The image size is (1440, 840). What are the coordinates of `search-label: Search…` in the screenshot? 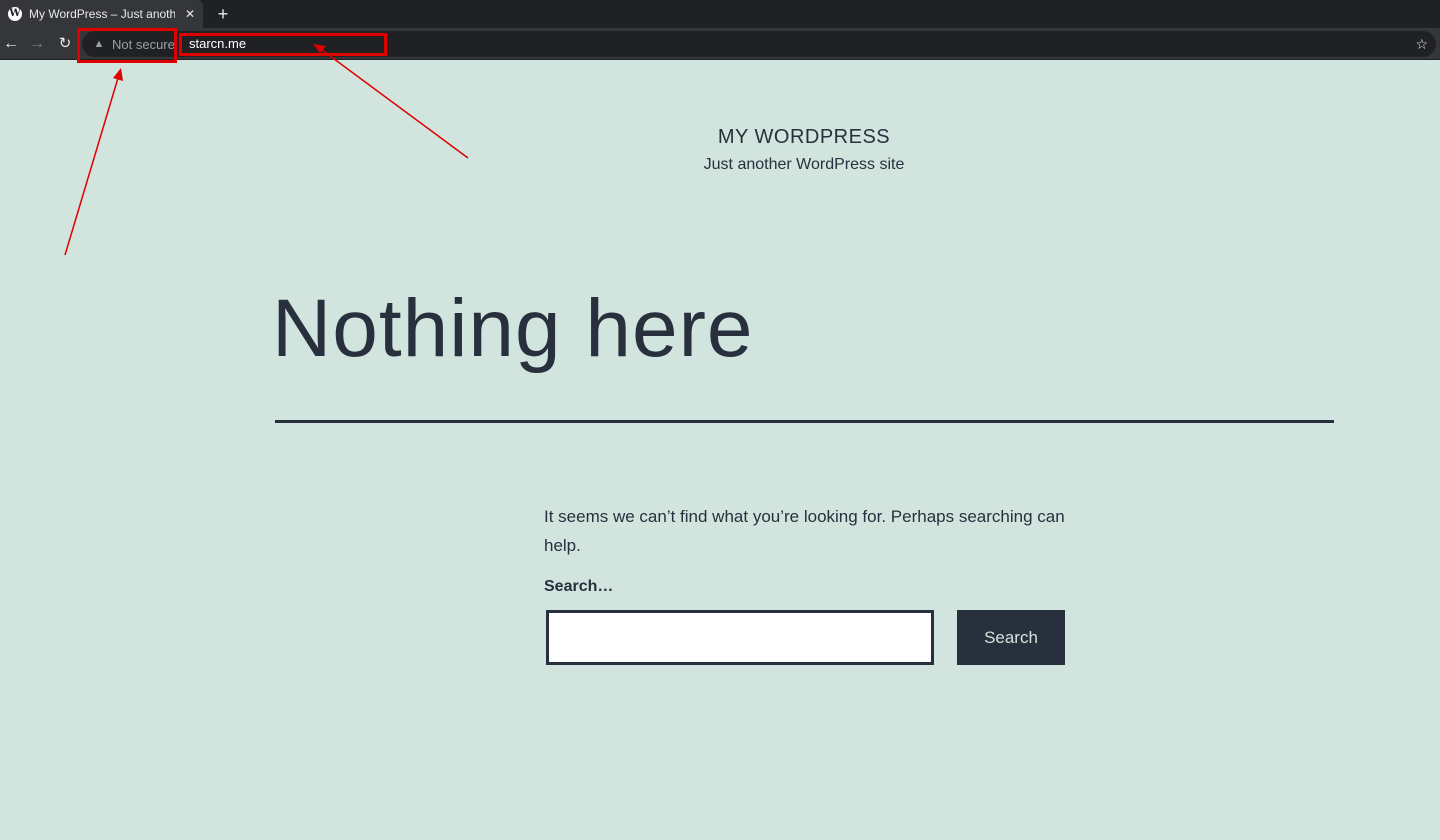 It's located at (579, 586).